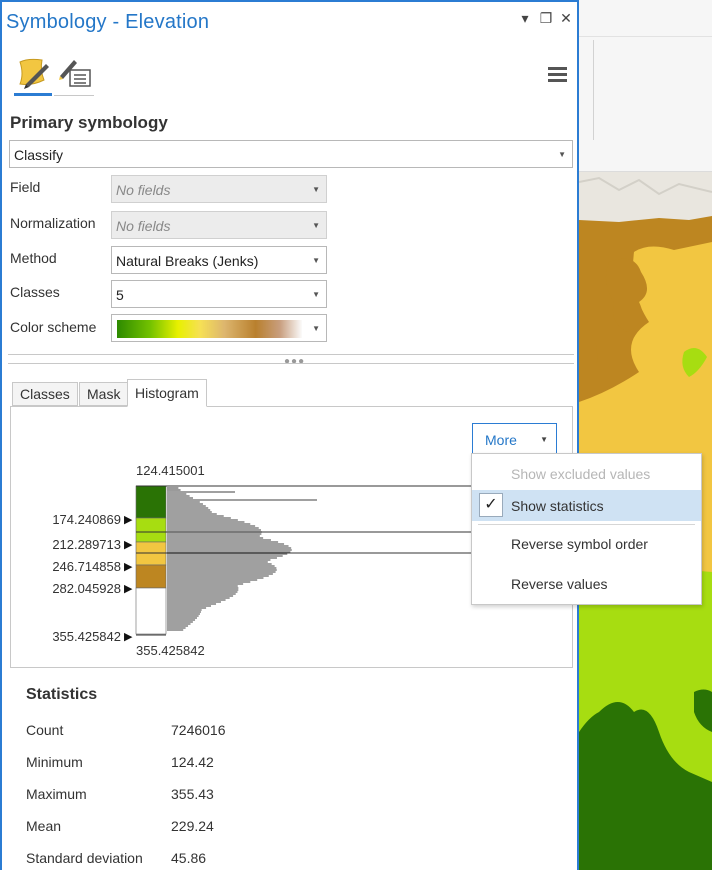  What do you see at coordinates (33, 258) in the screenshot?
I see `method-label: Method` at bounding box center [33, 258].